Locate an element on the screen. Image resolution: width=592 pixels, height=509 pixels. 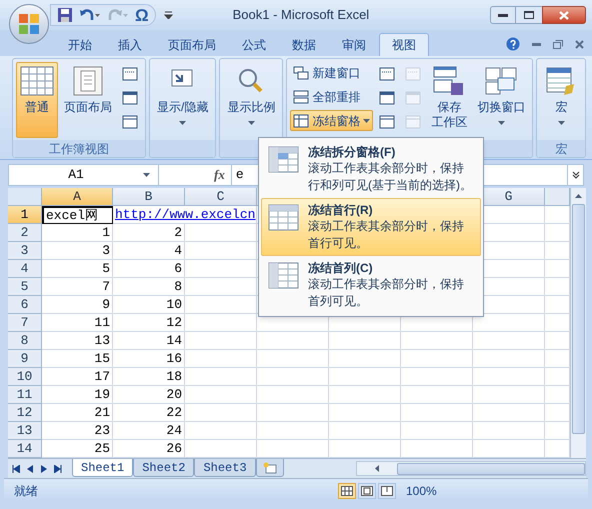
ribbon-button: 冻结窗格 is located at coordinates (332, 120).